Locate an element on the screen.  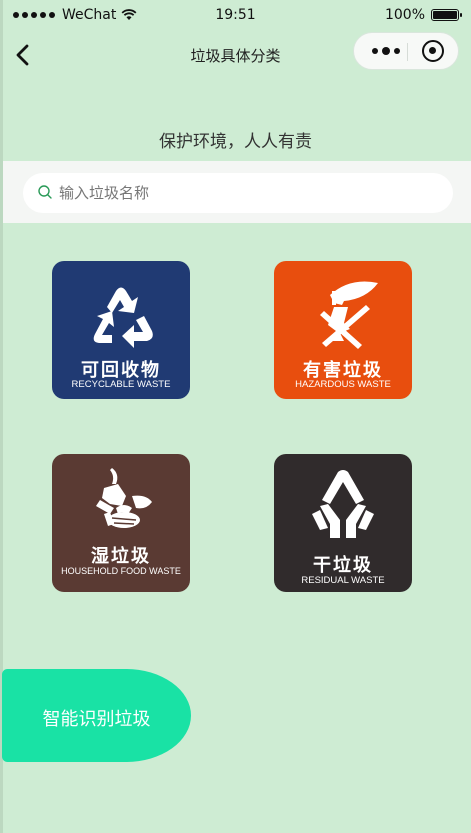
more-icon is located at coordinates (386, 51).